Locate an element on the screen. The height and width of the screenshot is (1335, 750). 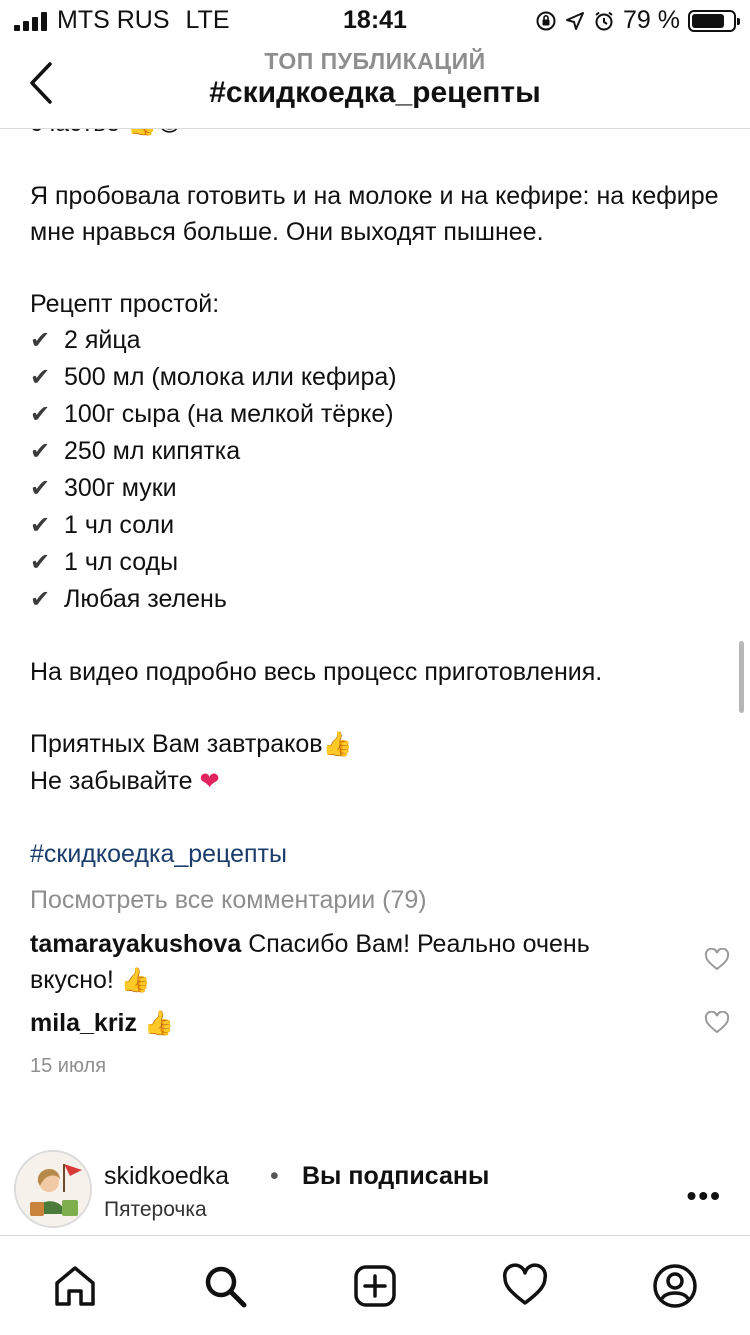
comment-username: tamarayakushova is located at coordinates (135, 944).